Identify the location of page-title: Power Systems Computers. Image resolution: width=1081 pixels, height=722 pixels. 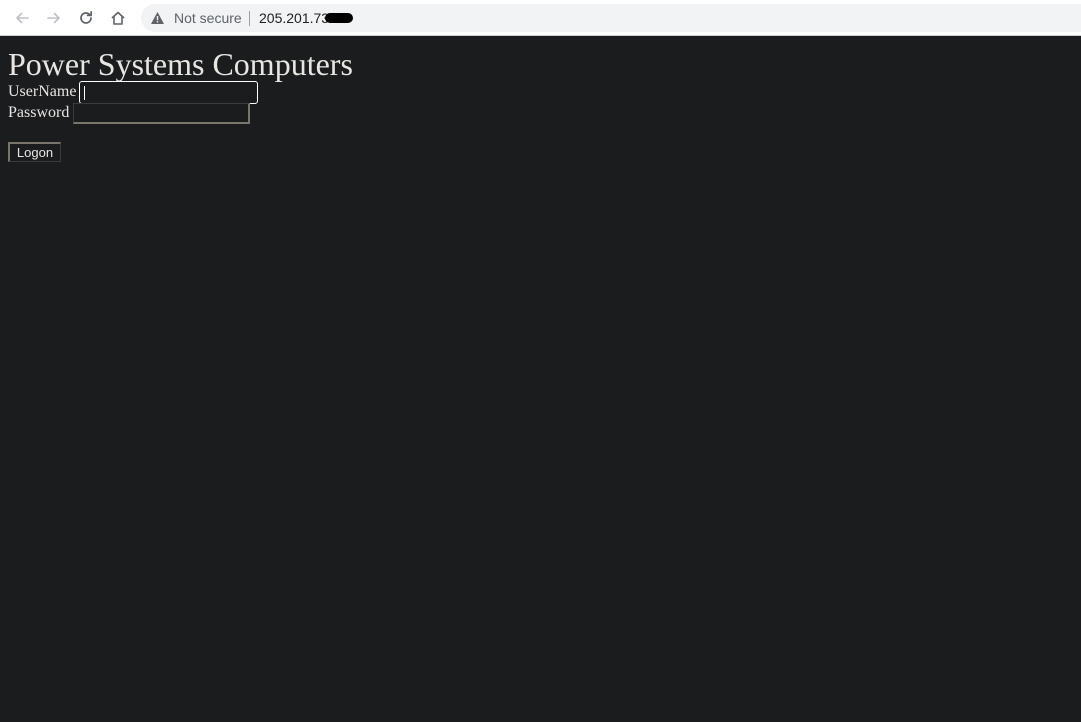
(180, 64).